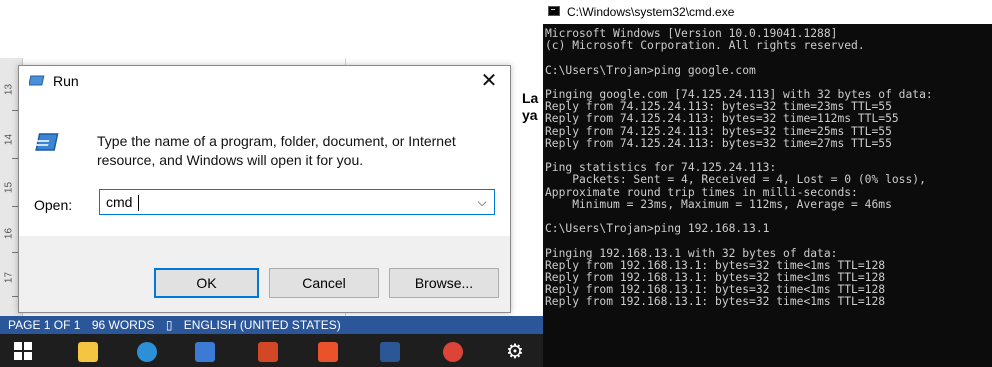 The image size is (992, 367). I want to click on word-count: 96 WORDS, so click(123, 325).